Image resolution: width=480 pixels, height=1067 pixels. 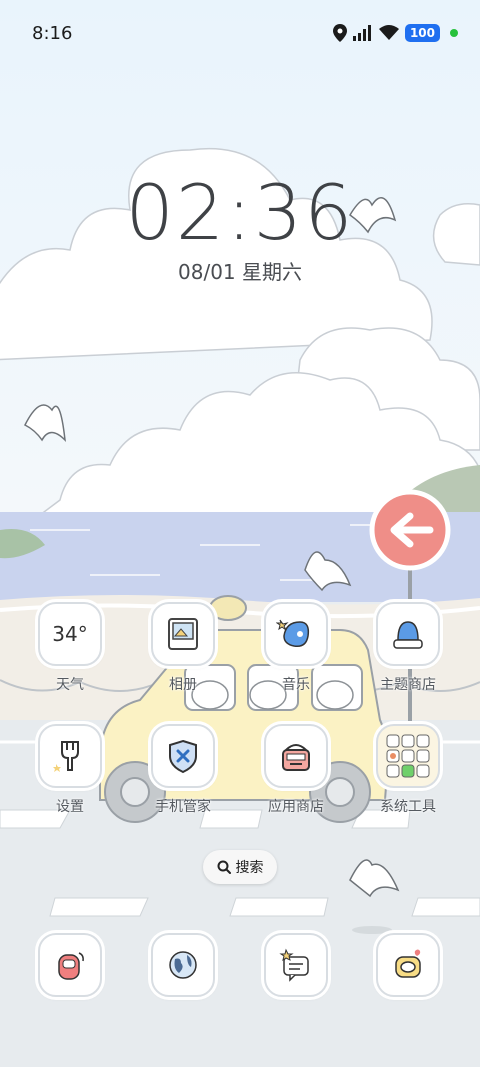 I want to click on app-app-store: 应用商店, so click(x=296, y=770).